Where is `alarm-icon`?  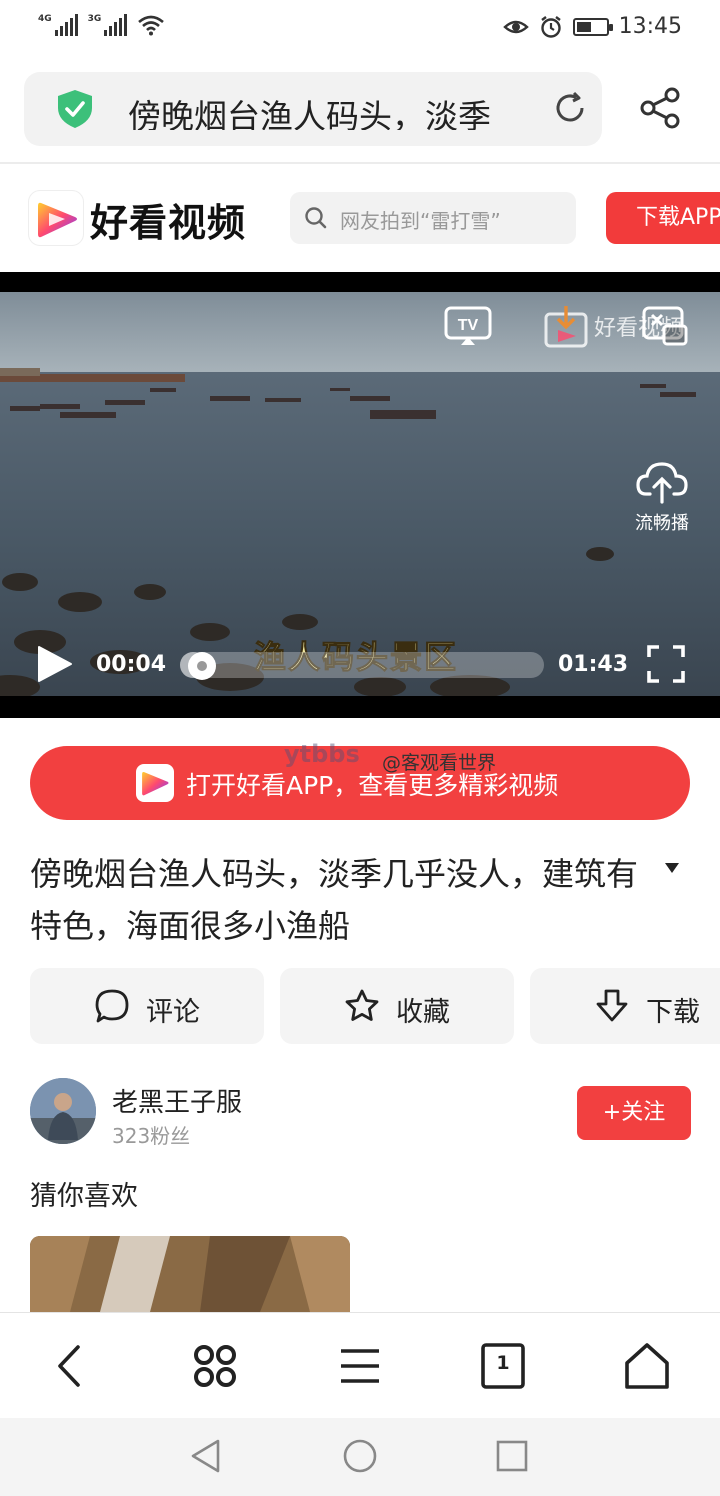 alarm-icon is located at coordinates (550, 26).